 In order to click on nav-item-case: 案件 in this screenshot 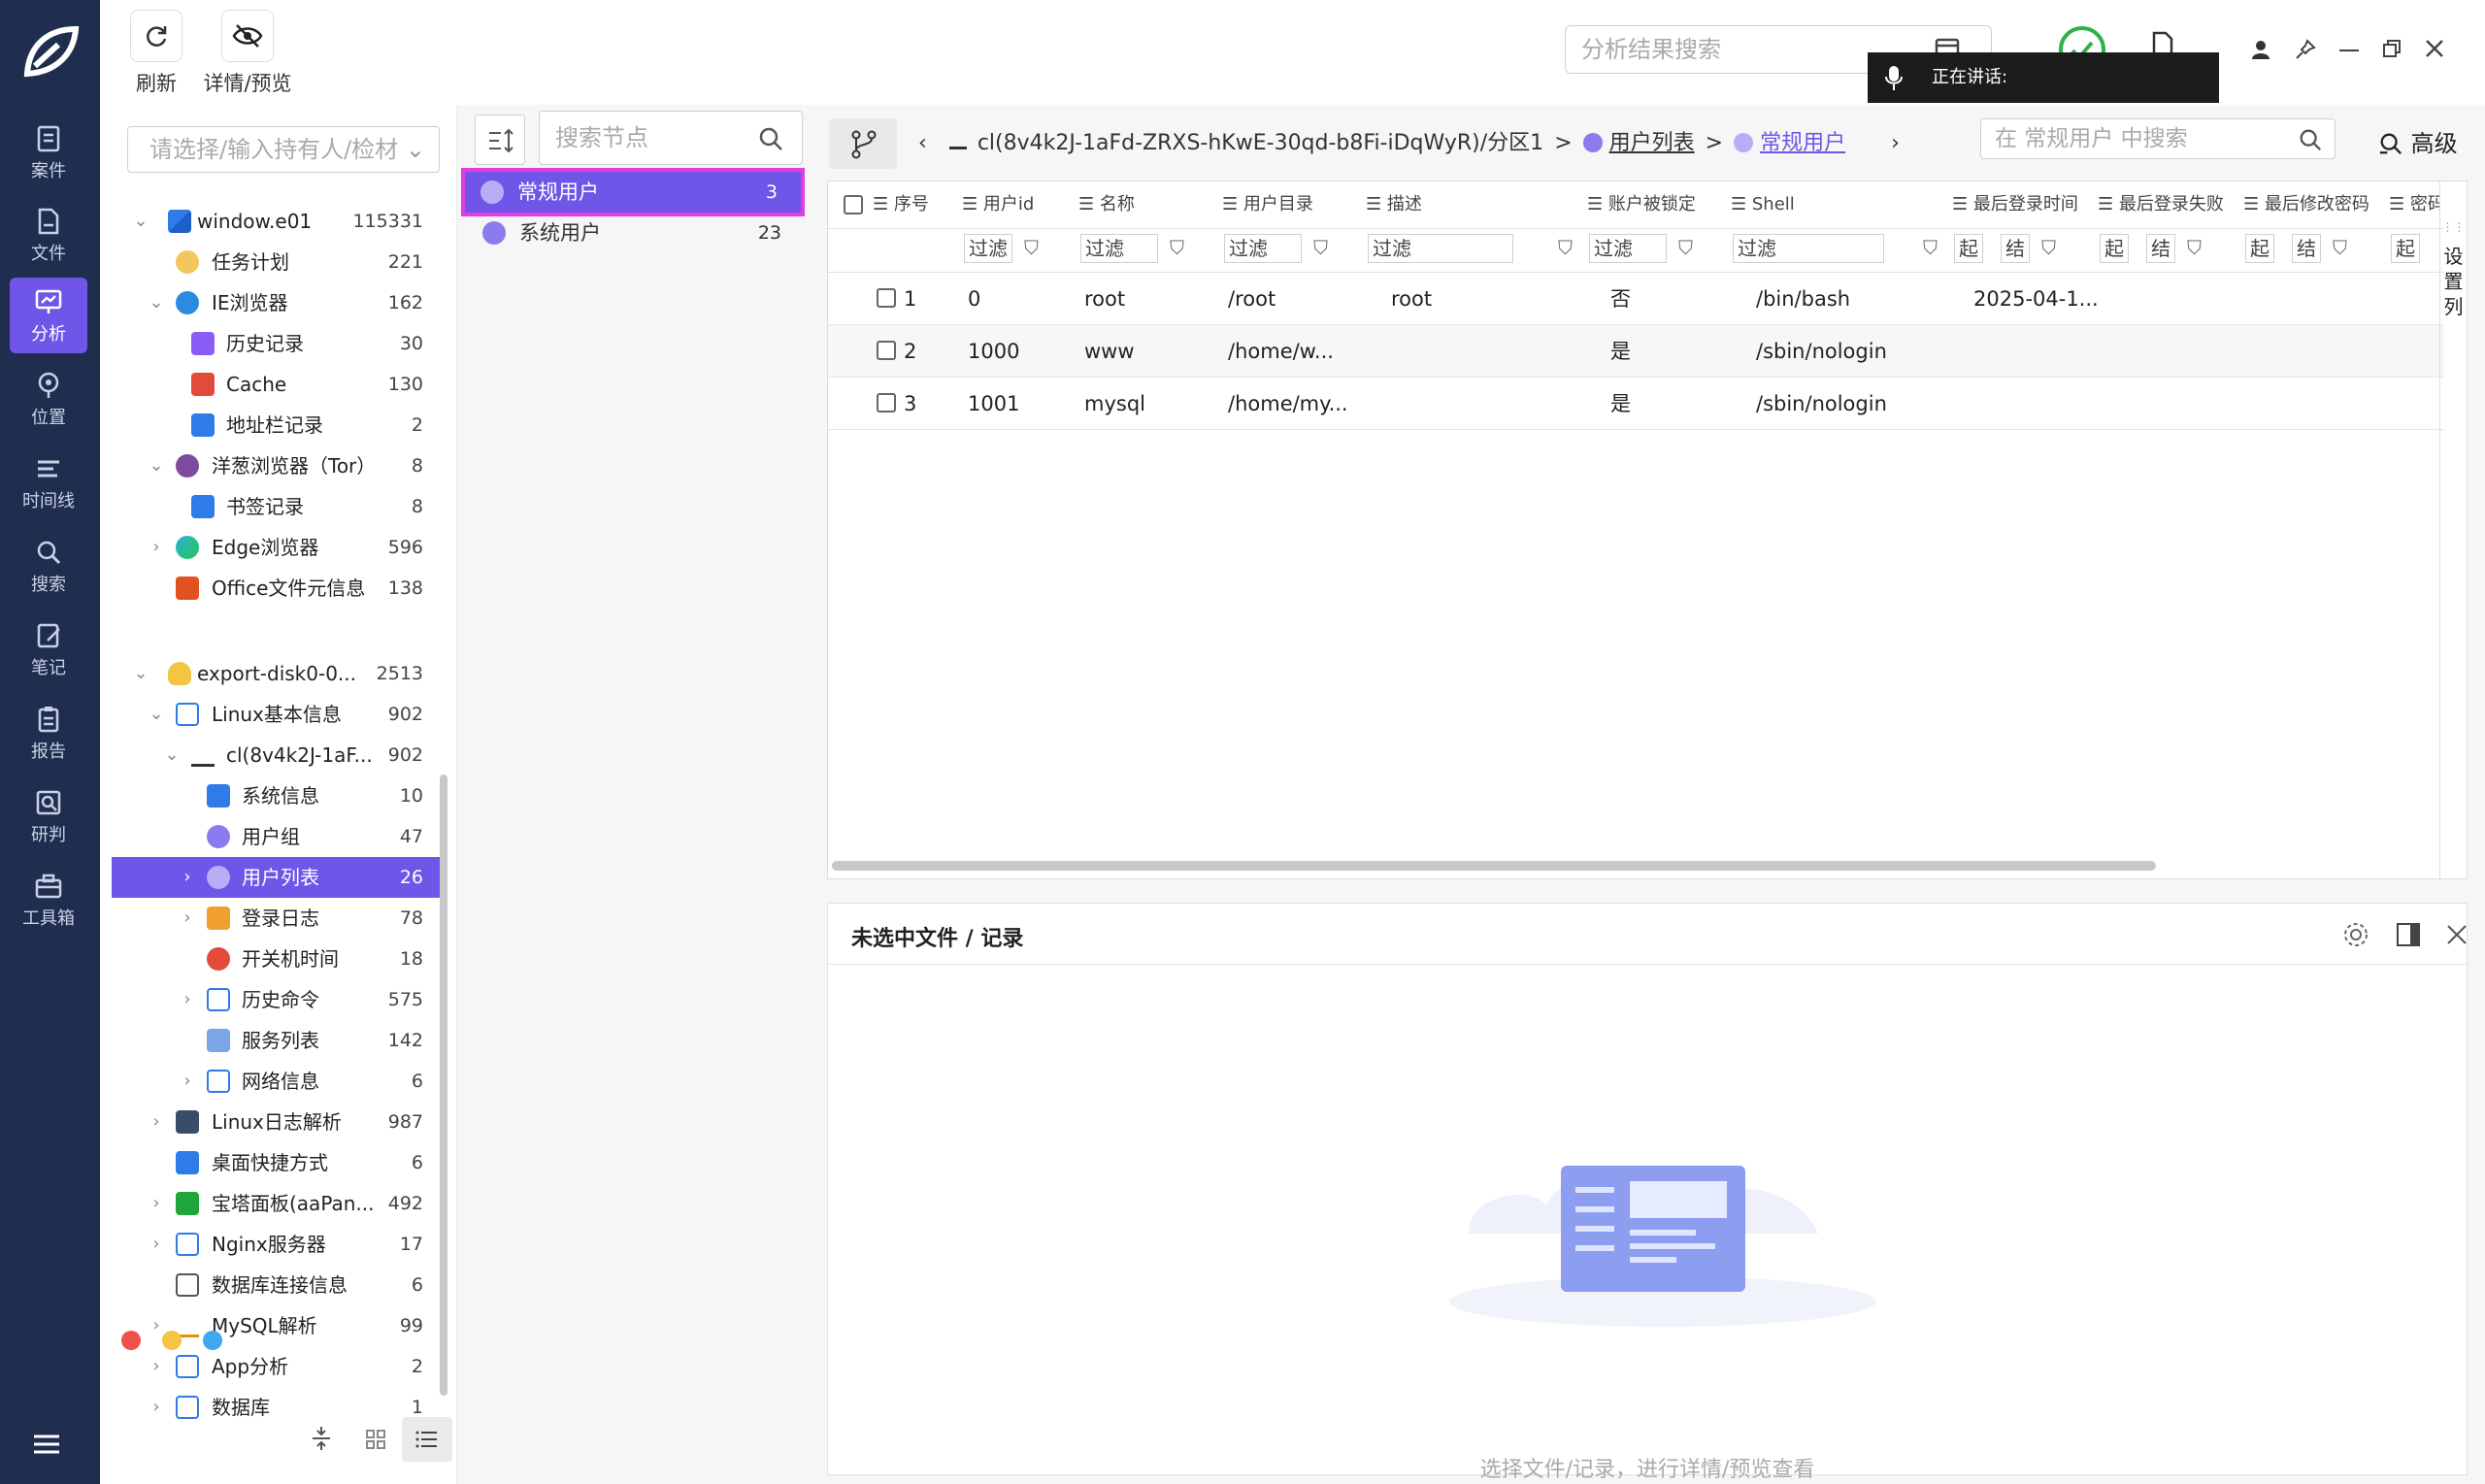, I will do `click(49, 152)`.